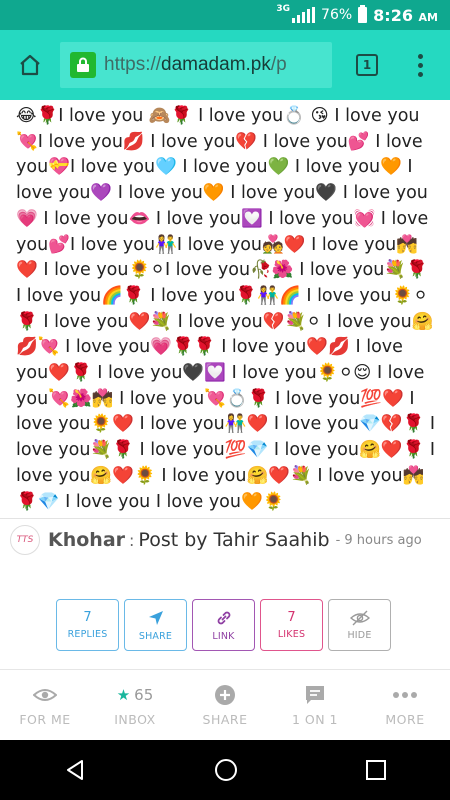 The width and height of the screenshot is (450, 800). Describe the element at coordinates (376, 770) in the screenshot. I see `recents-icon` at that location.